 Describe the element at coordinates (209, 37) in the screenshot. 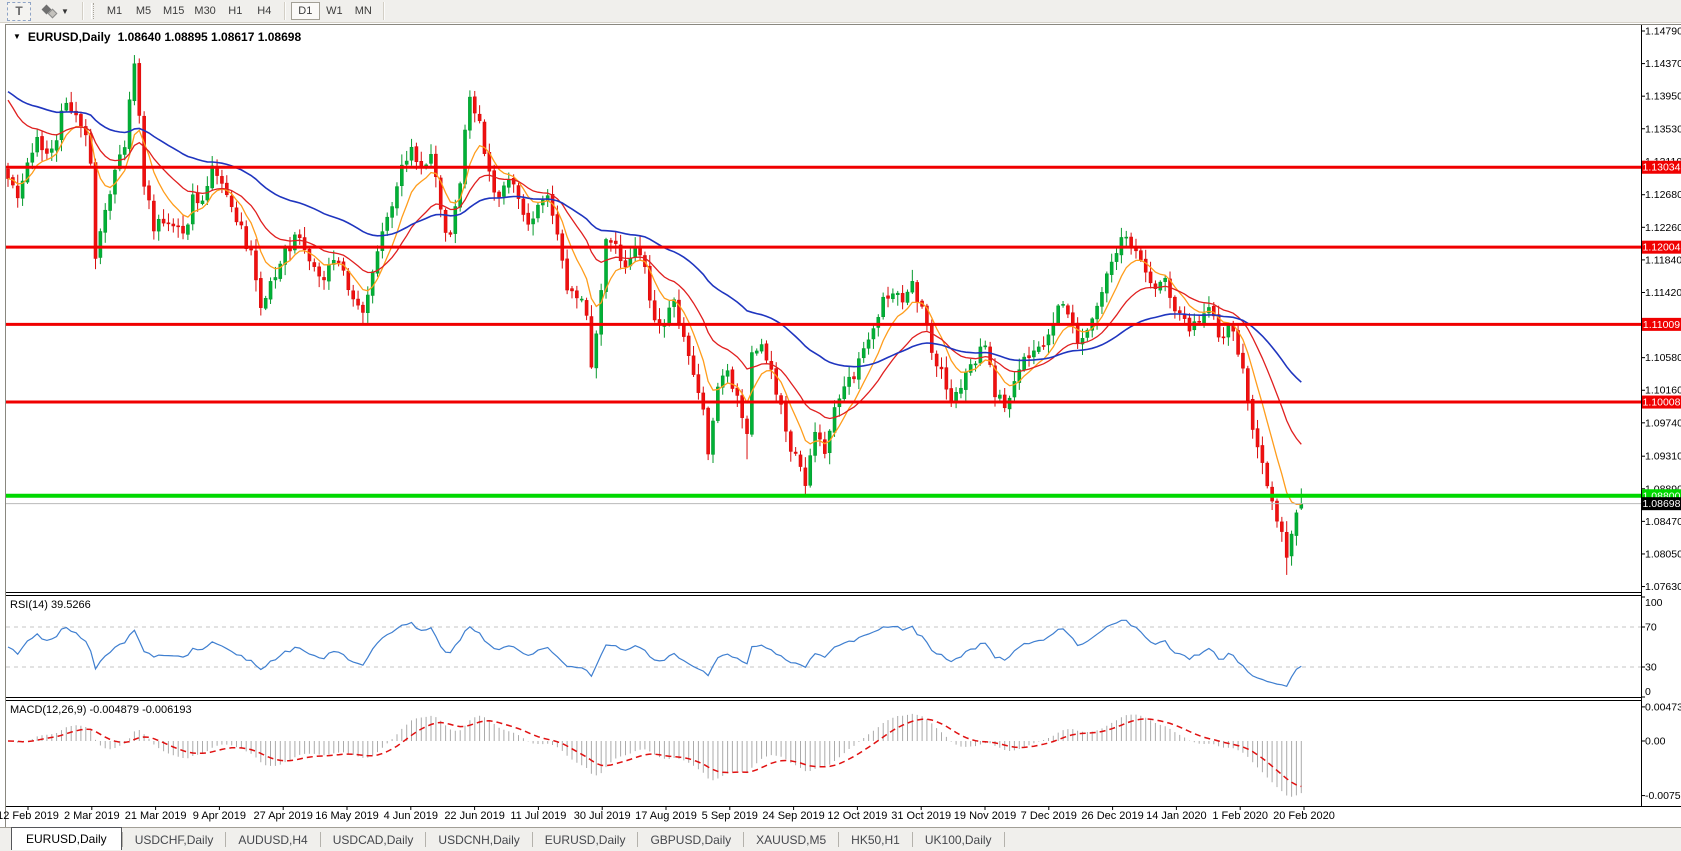

I see `chart-ohlc-values: 1.08640 1.08895 1.08617 1.08698` at that location.